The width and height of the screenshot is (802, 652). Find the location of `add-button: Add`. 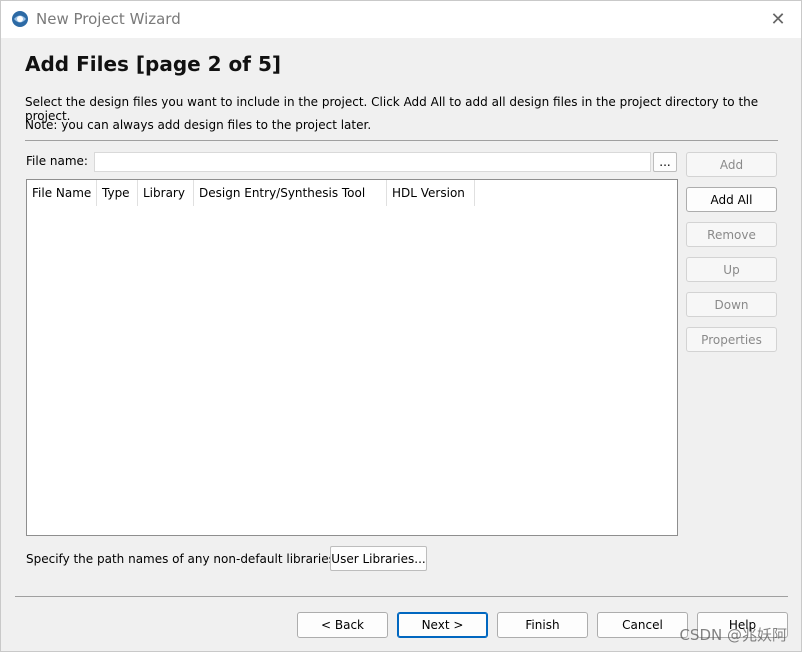

add-button: Add is located at coordinates (731, 164).